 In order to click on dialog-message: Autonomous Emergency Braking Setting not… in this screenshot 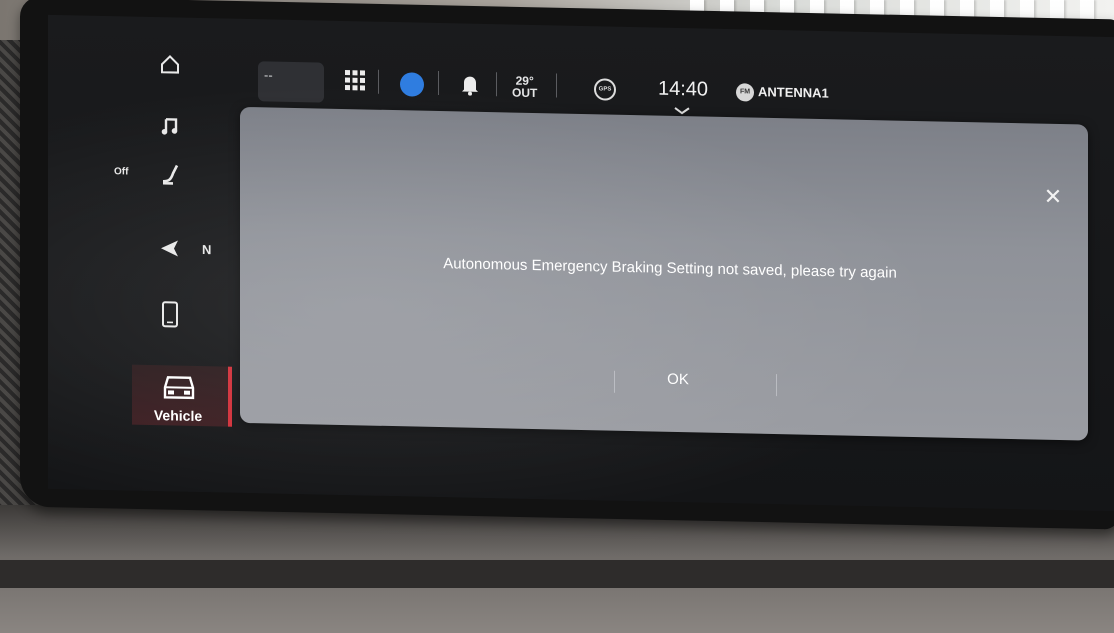, I will do `click(670, 268)`.